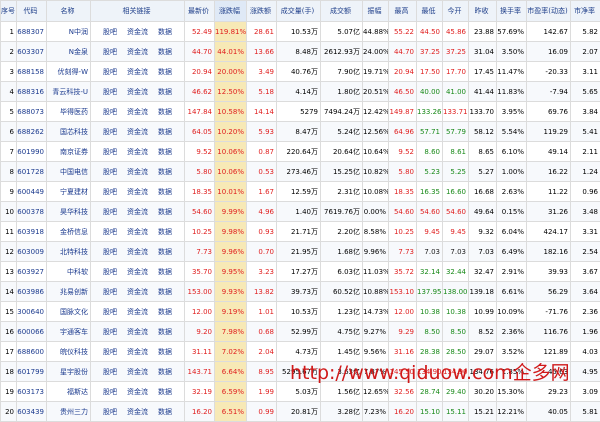 This screenshot has width=600, height=422. Describe the element at coordinates (69, 292) in the screenshot. I see `stock-name-link: 兆易创新` at that location.